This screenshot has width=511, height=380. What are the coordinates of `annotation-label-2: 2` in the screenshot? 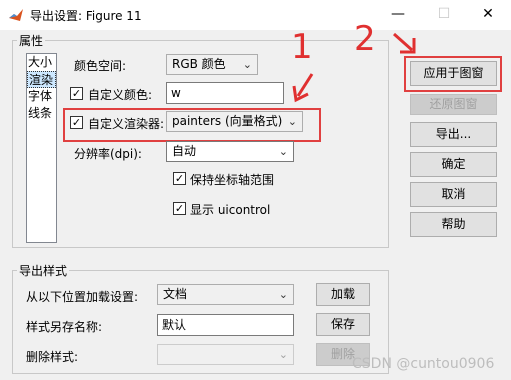 It's located at (365, 39).